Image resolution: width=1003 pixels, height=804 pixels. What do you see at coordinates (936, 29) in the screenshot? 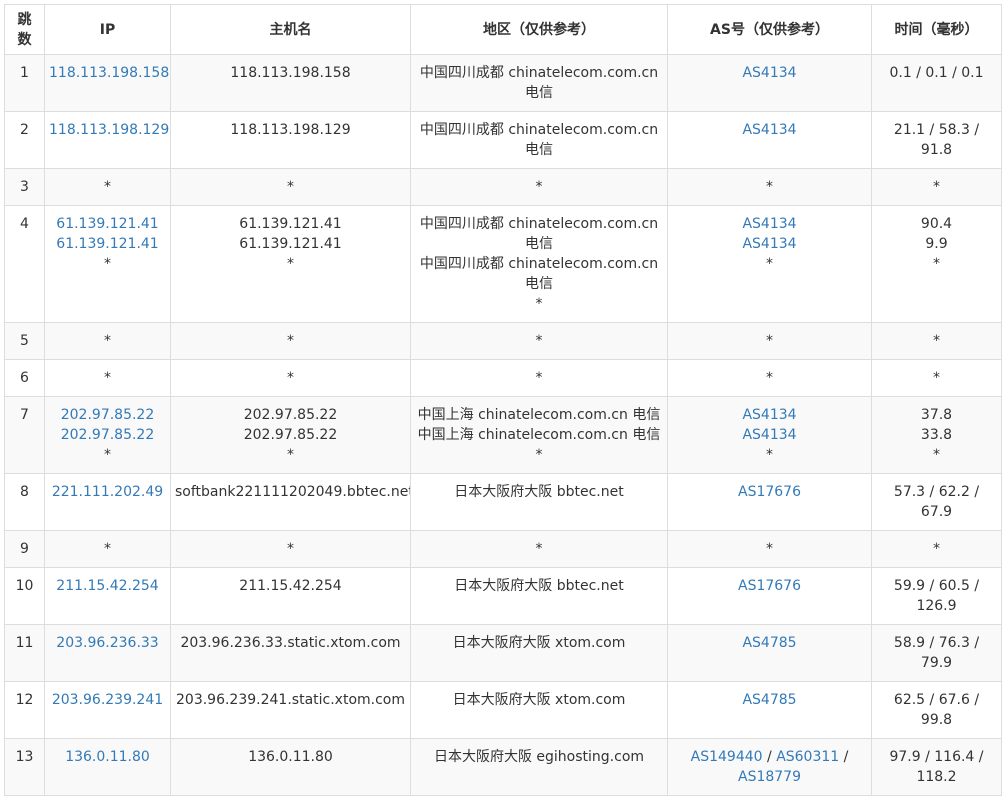
I see `header-time: 时间（毫秒）` at bounding box center [936, 29].